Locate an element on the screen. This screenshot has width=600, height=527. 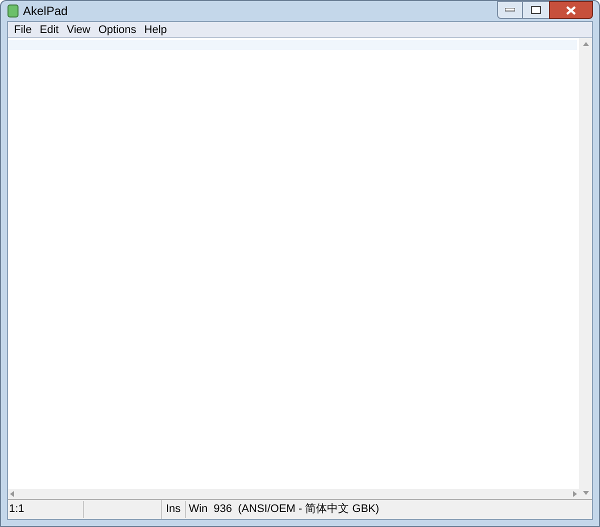
encoding-label: 936 is located at coordinates (223, 510).